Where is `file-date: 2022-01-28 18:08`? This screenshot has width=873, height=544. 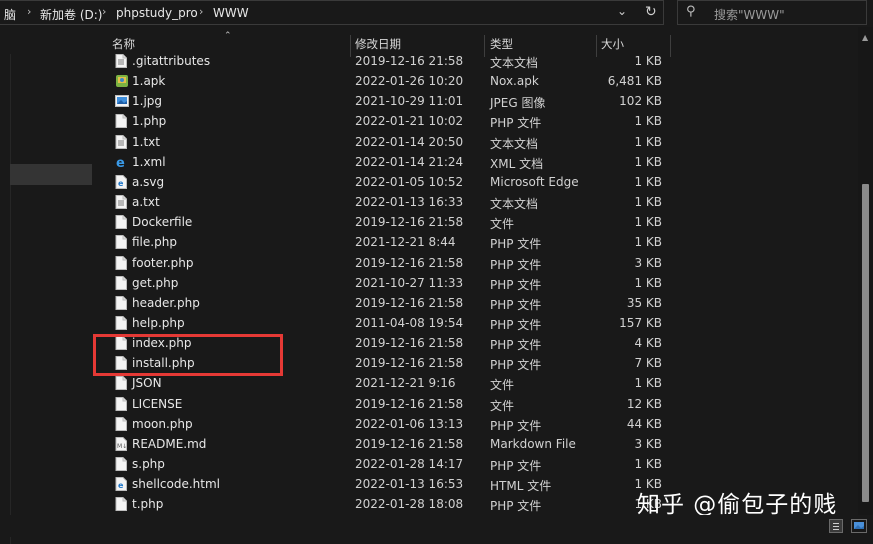
file-date: 2022-01-28 18:08 is located at coordinates (409, 504).